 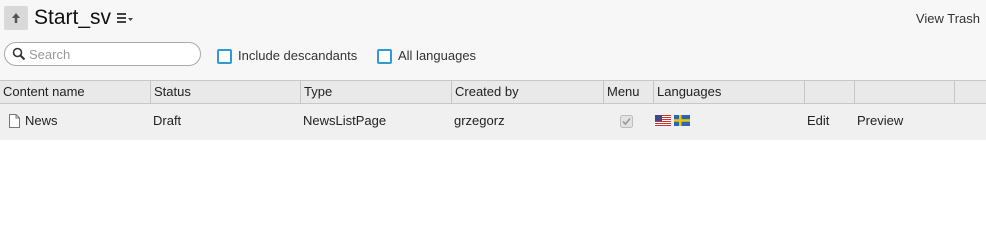 I want to click on search-field, so click(x=102, y=54).